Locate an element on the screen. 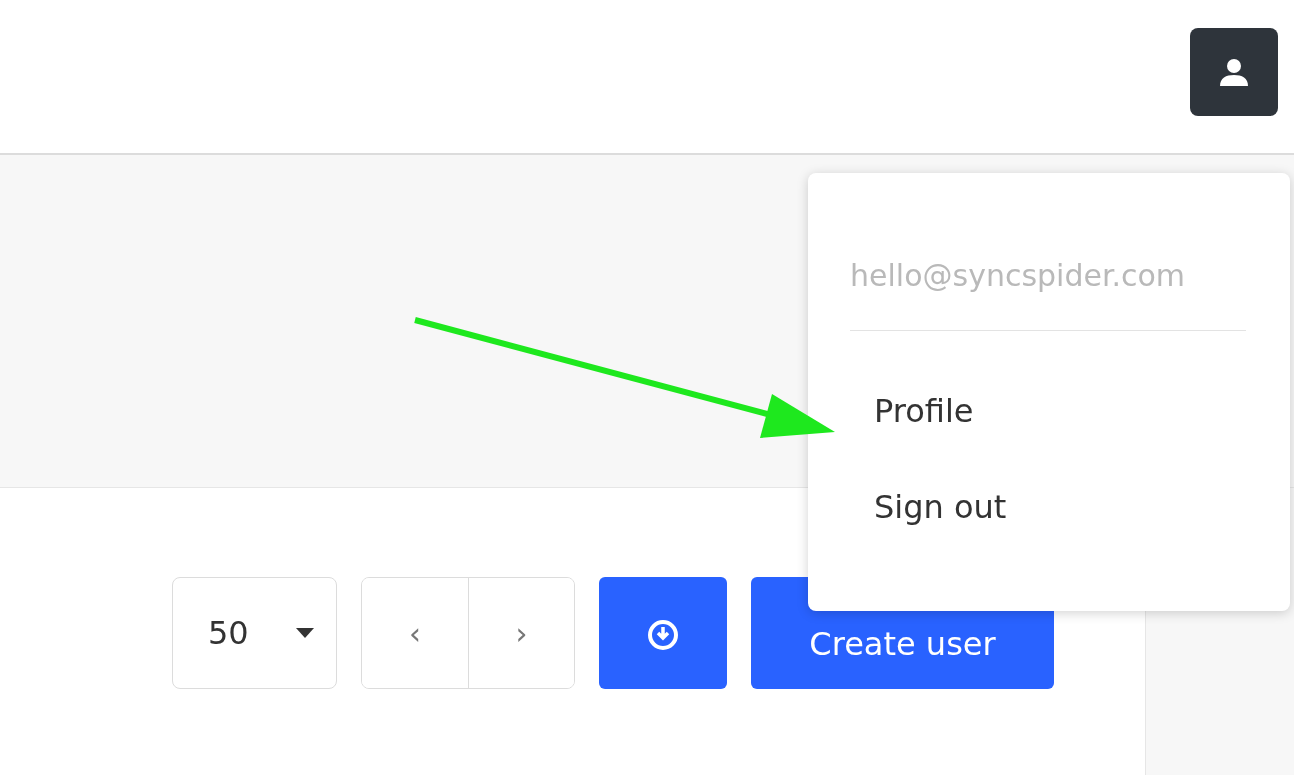 The image size is (1294, 775). page-size-select: 50 is located at coordinates (254, 633).